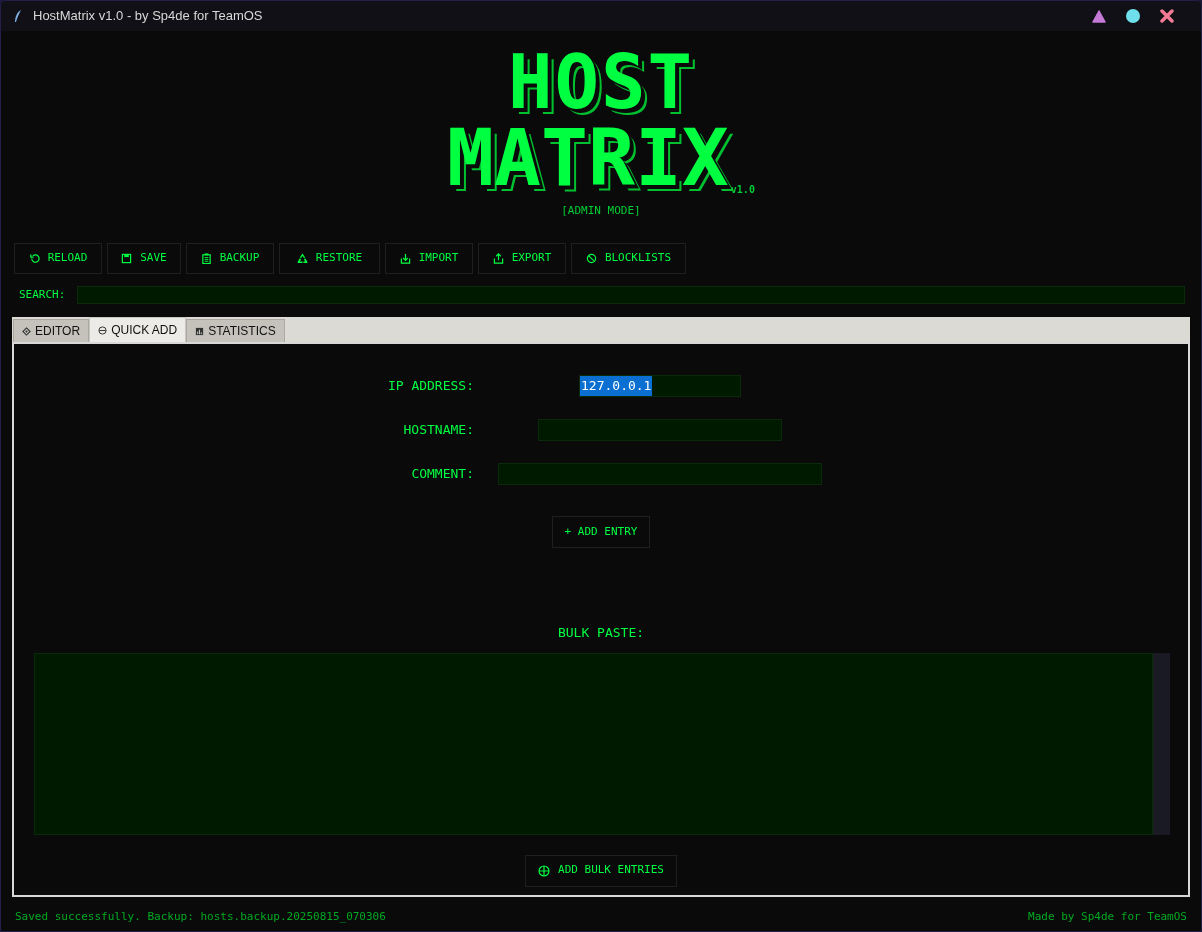 This screenshot has height=932, width=1202. What do you see at coordinates (591, 258) in the screenshot?
I see `prohibited-icon` at bounding box center [591, 258].